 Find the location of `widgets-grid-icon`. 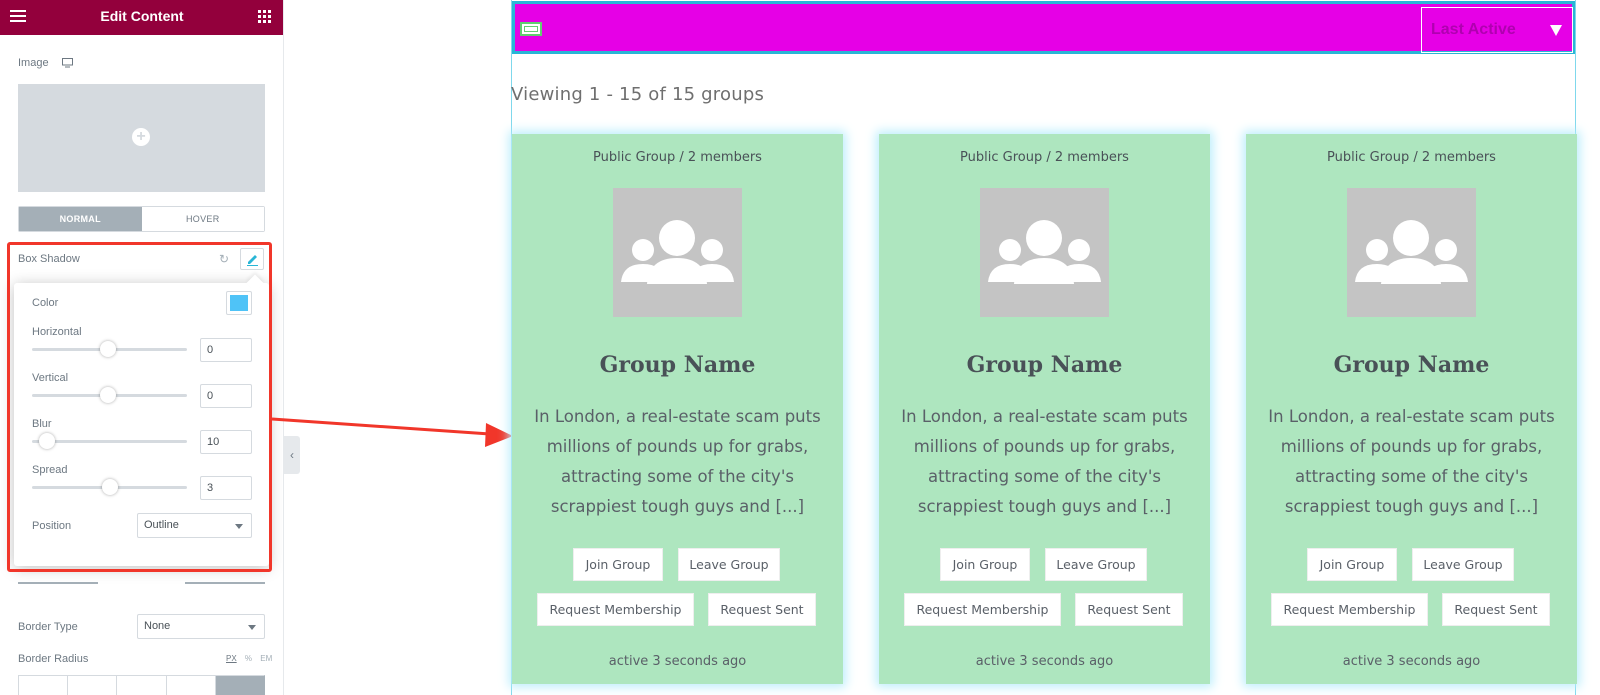

widgets-grid-icon is located at coordinates (264, 16).